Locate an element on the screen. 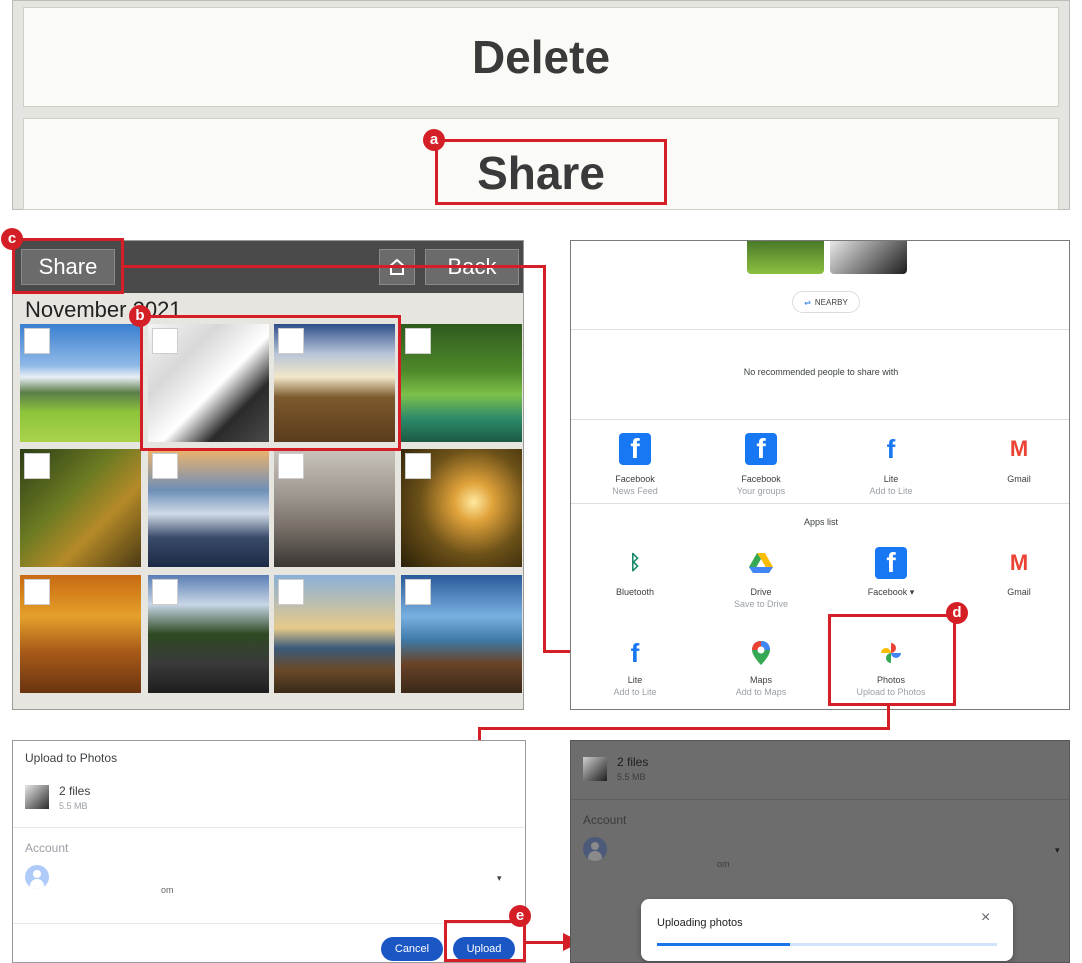 Image resolution: width=1082 pixels, height=963 pixels. share-target-name: Gmail is located at coordinates (1019, 479).